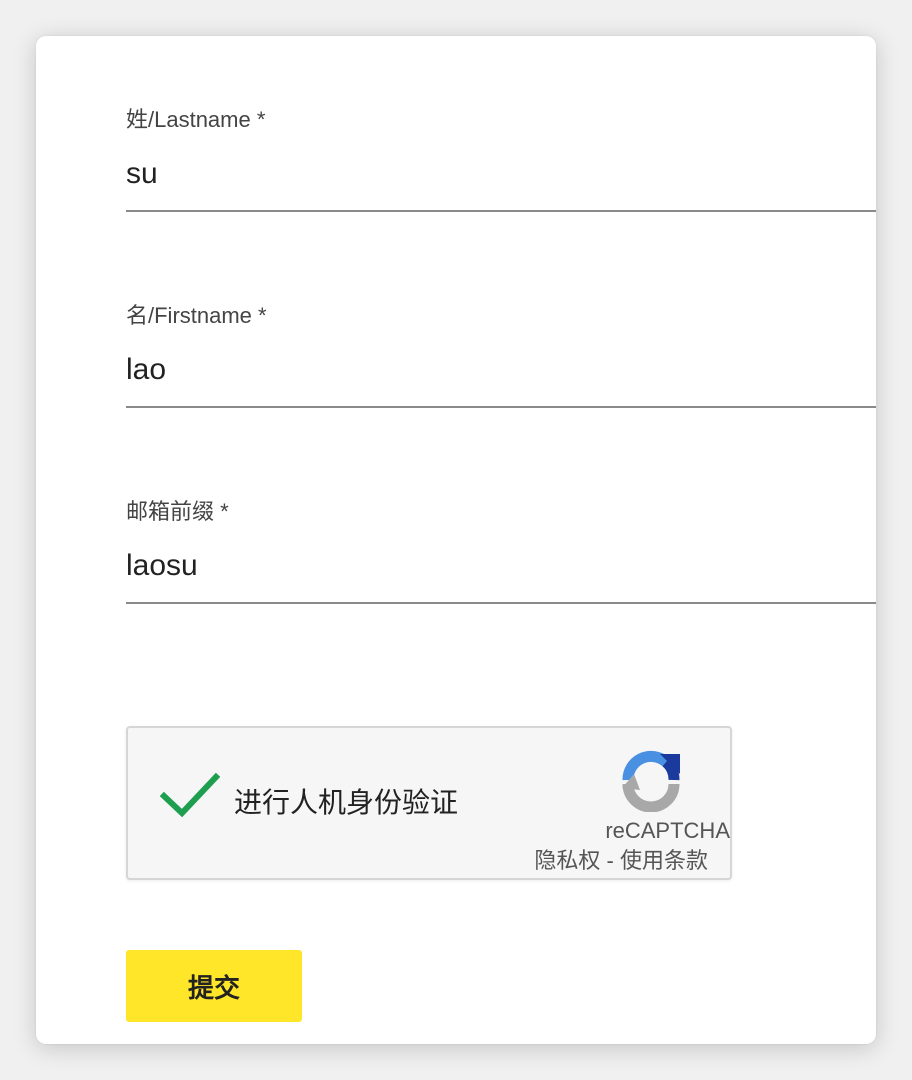  I want to click on email-prefix-field: 邮箱前缀 *, so click(501, 551).